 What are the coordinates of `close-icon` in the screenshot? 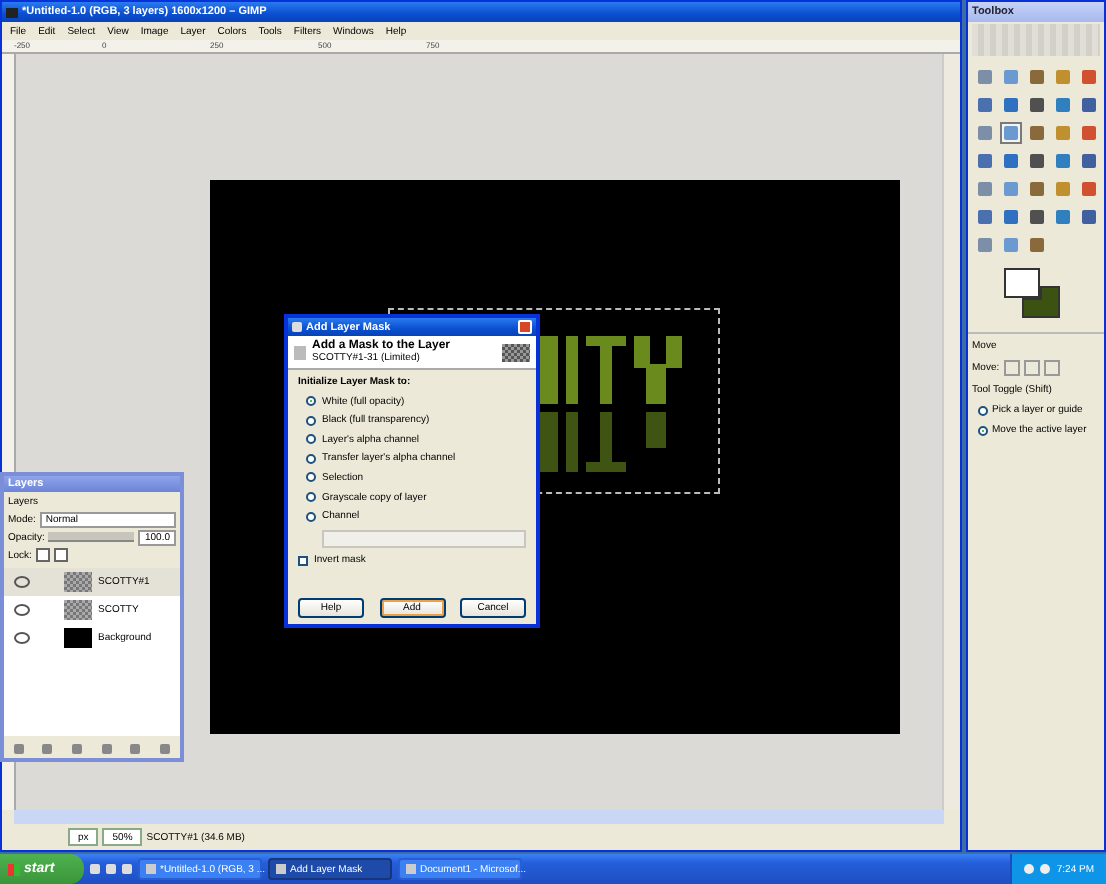 It's located at (525, 327).